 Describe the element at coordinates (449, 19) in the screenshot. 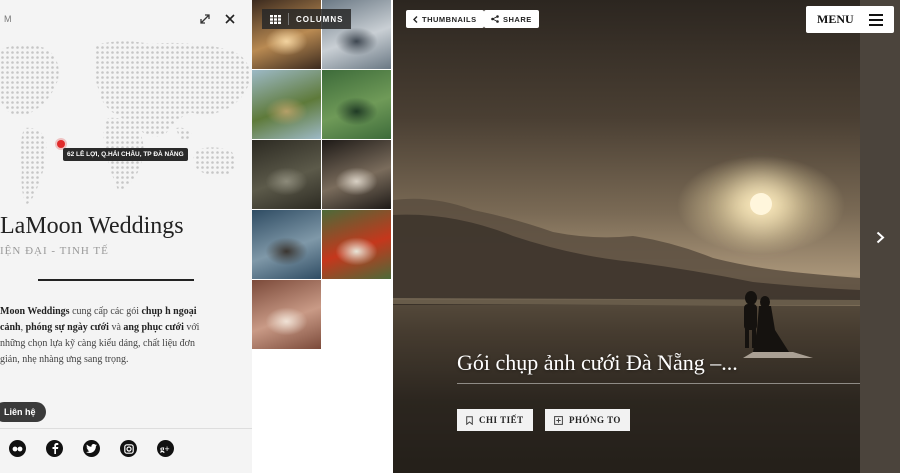

I see `thumbnails-label: THUMBNAILS` at that location.